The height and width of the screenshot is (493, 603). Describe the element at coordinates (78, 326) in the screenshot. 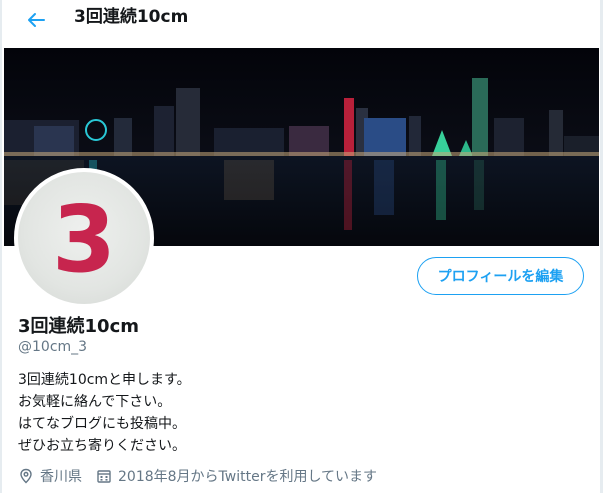

I see `display-name: 3回連続10cm` at that location.